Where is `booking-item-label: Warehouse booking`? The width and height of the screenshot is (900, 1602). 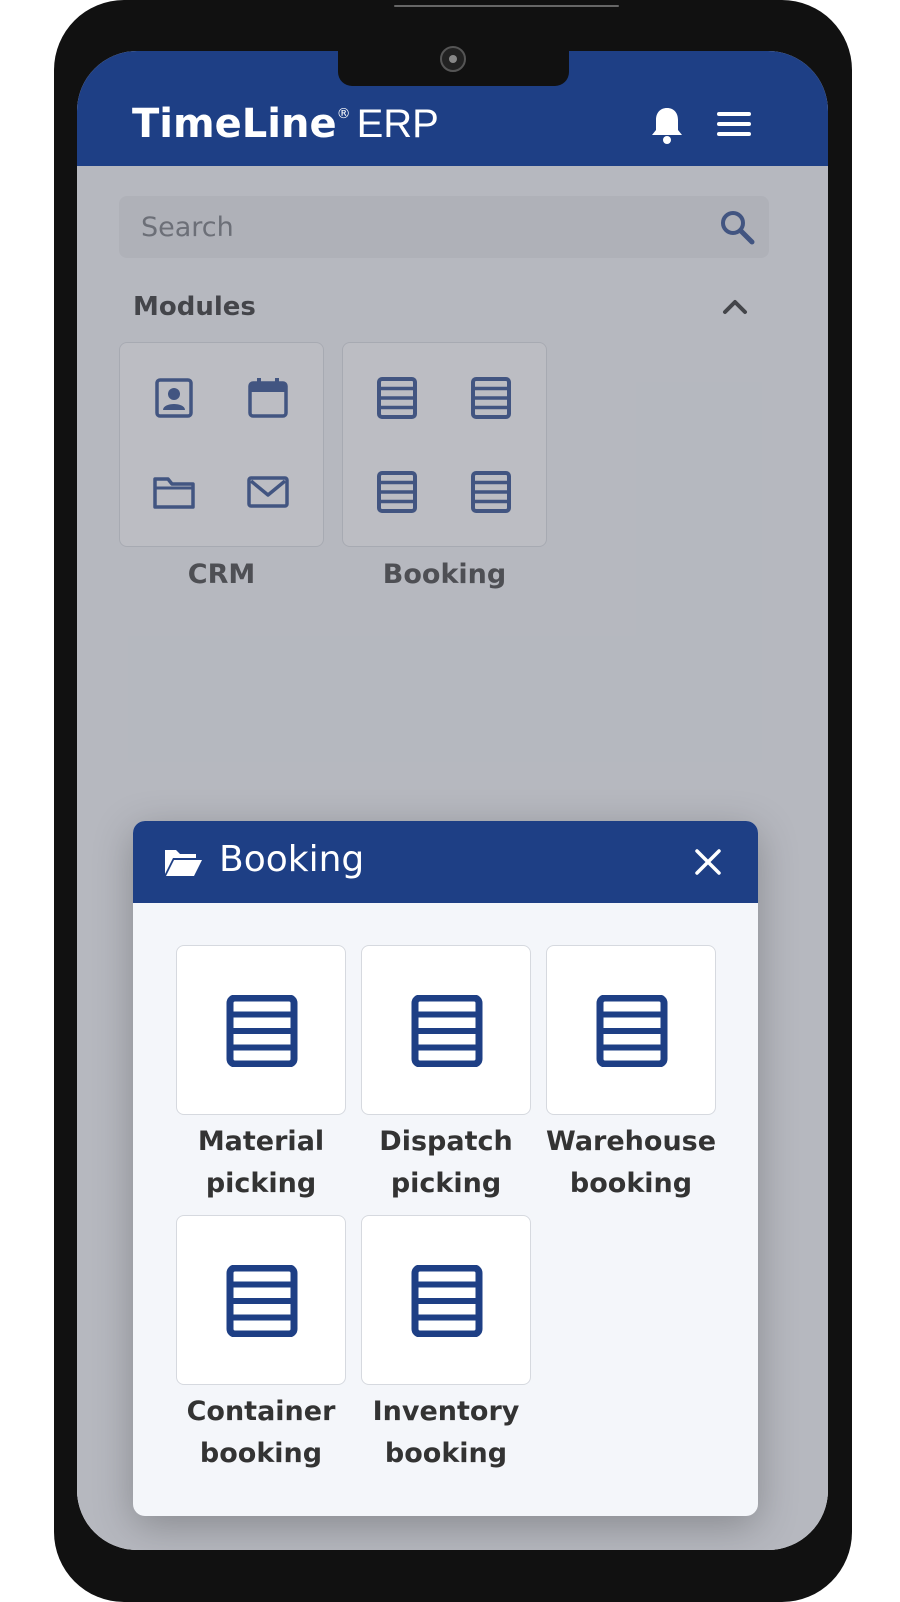 booking-item-label: Warehouse booking is located at coordinates (631, 1163).